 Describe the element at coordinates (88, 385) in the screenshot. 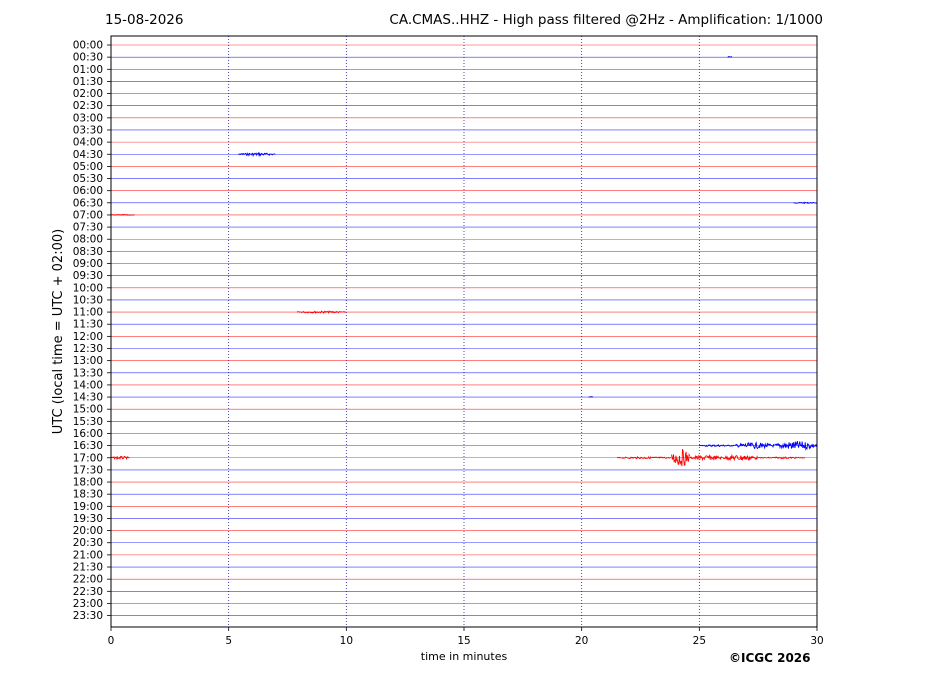

I see `y-tick-label: 14:00` at that location.